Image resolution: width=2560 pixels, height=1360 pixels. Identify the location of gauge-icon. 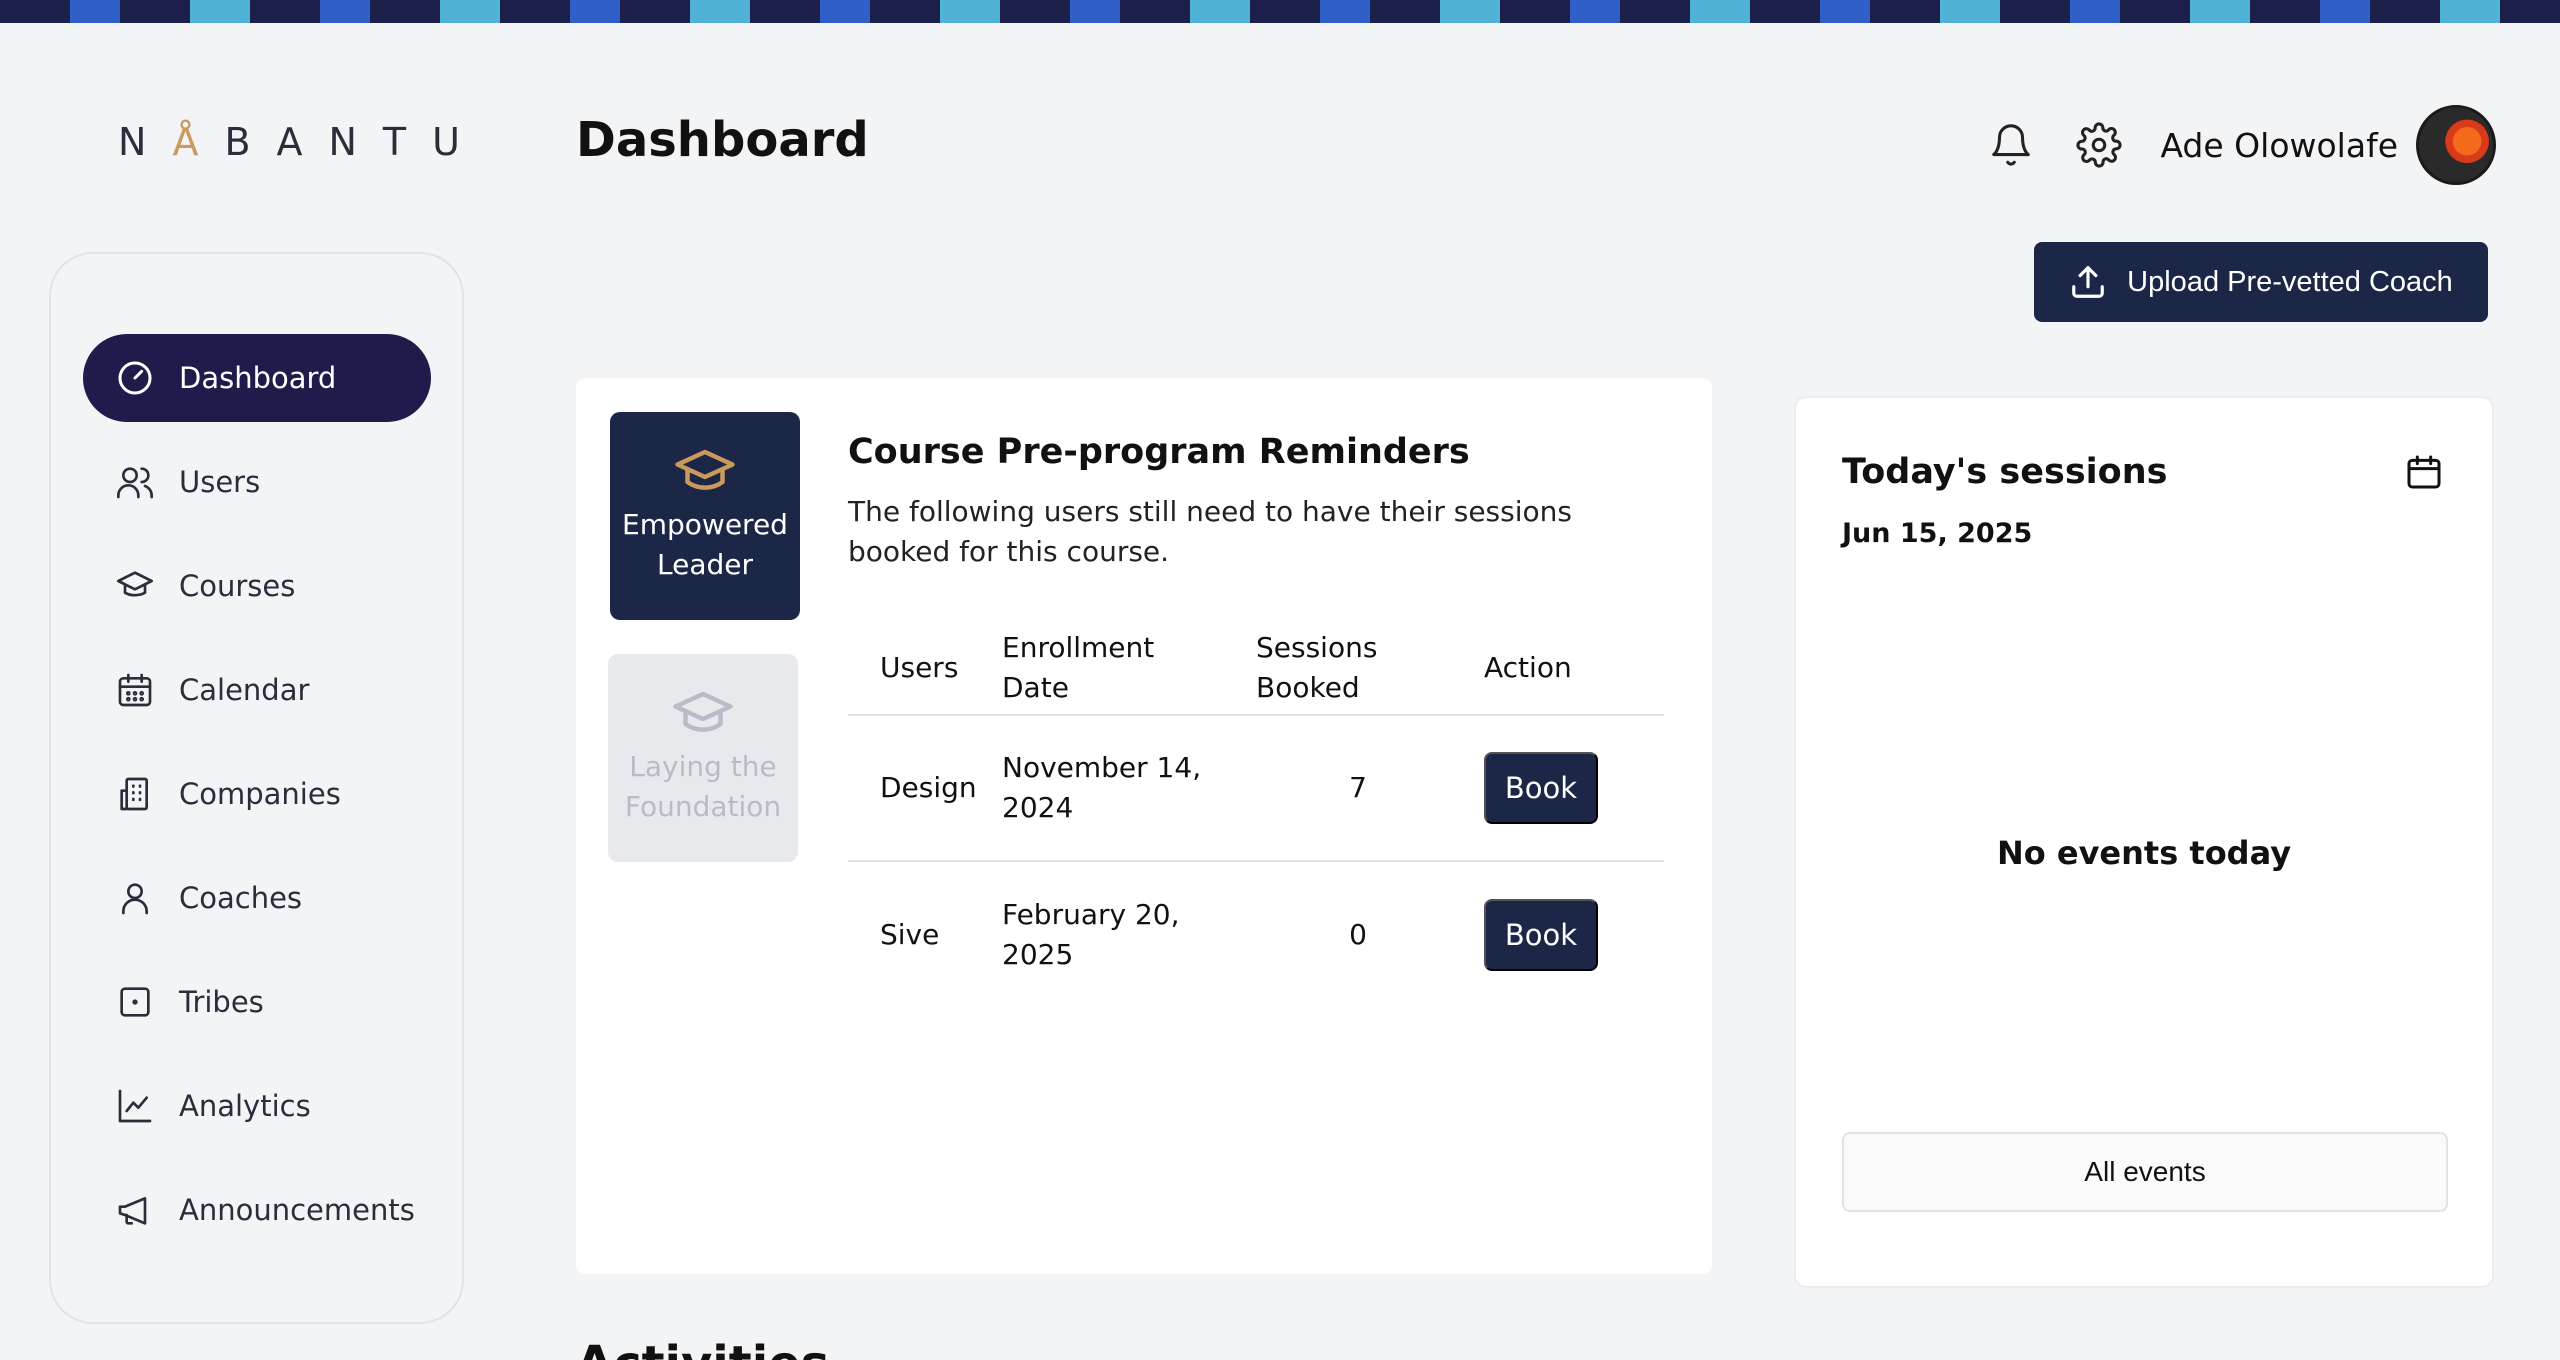
(135, 378).